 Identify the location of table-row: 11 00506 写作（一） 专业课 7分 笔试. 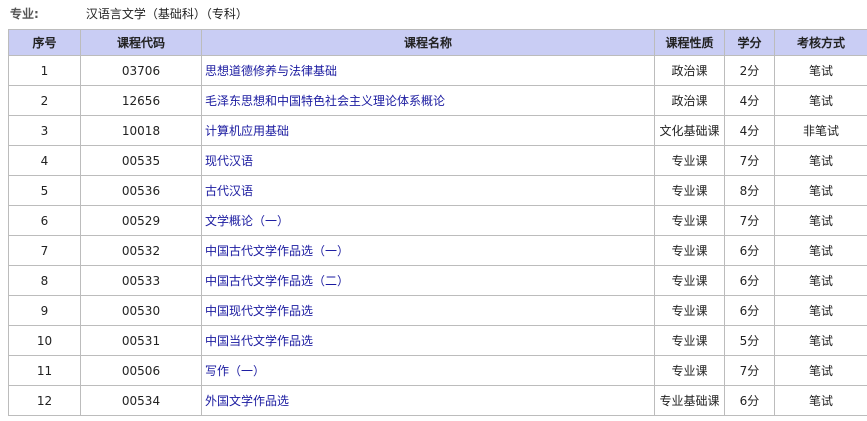
(437, 370).